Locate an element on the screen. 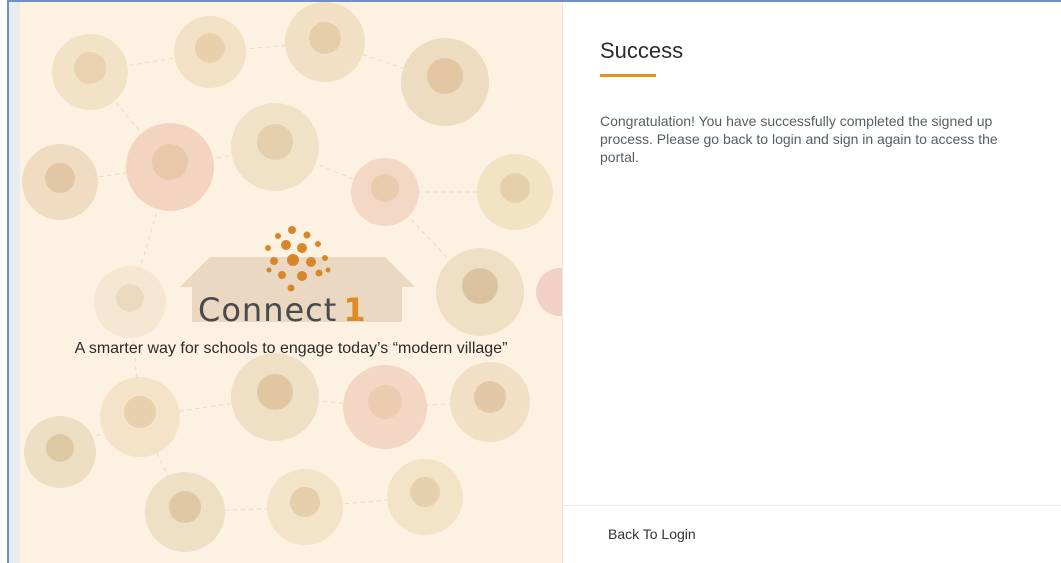 This screenshot has height=563, width=1061. brand-logo-text: Connect 1 is located at coordinates (308, 310).